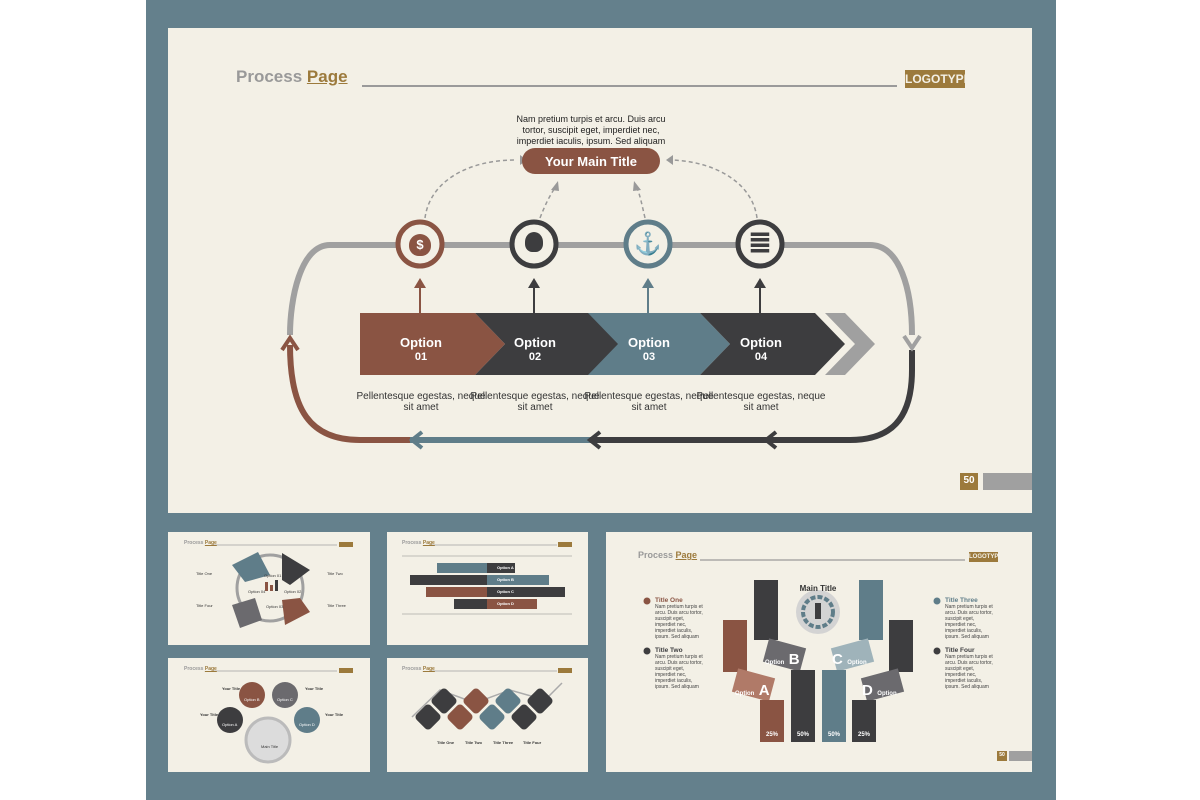 This screenshot has height=800, width=1200. Describe the element at coordinates (834, 735) in the screenshot. I see `percent-c: 50%` at that location.